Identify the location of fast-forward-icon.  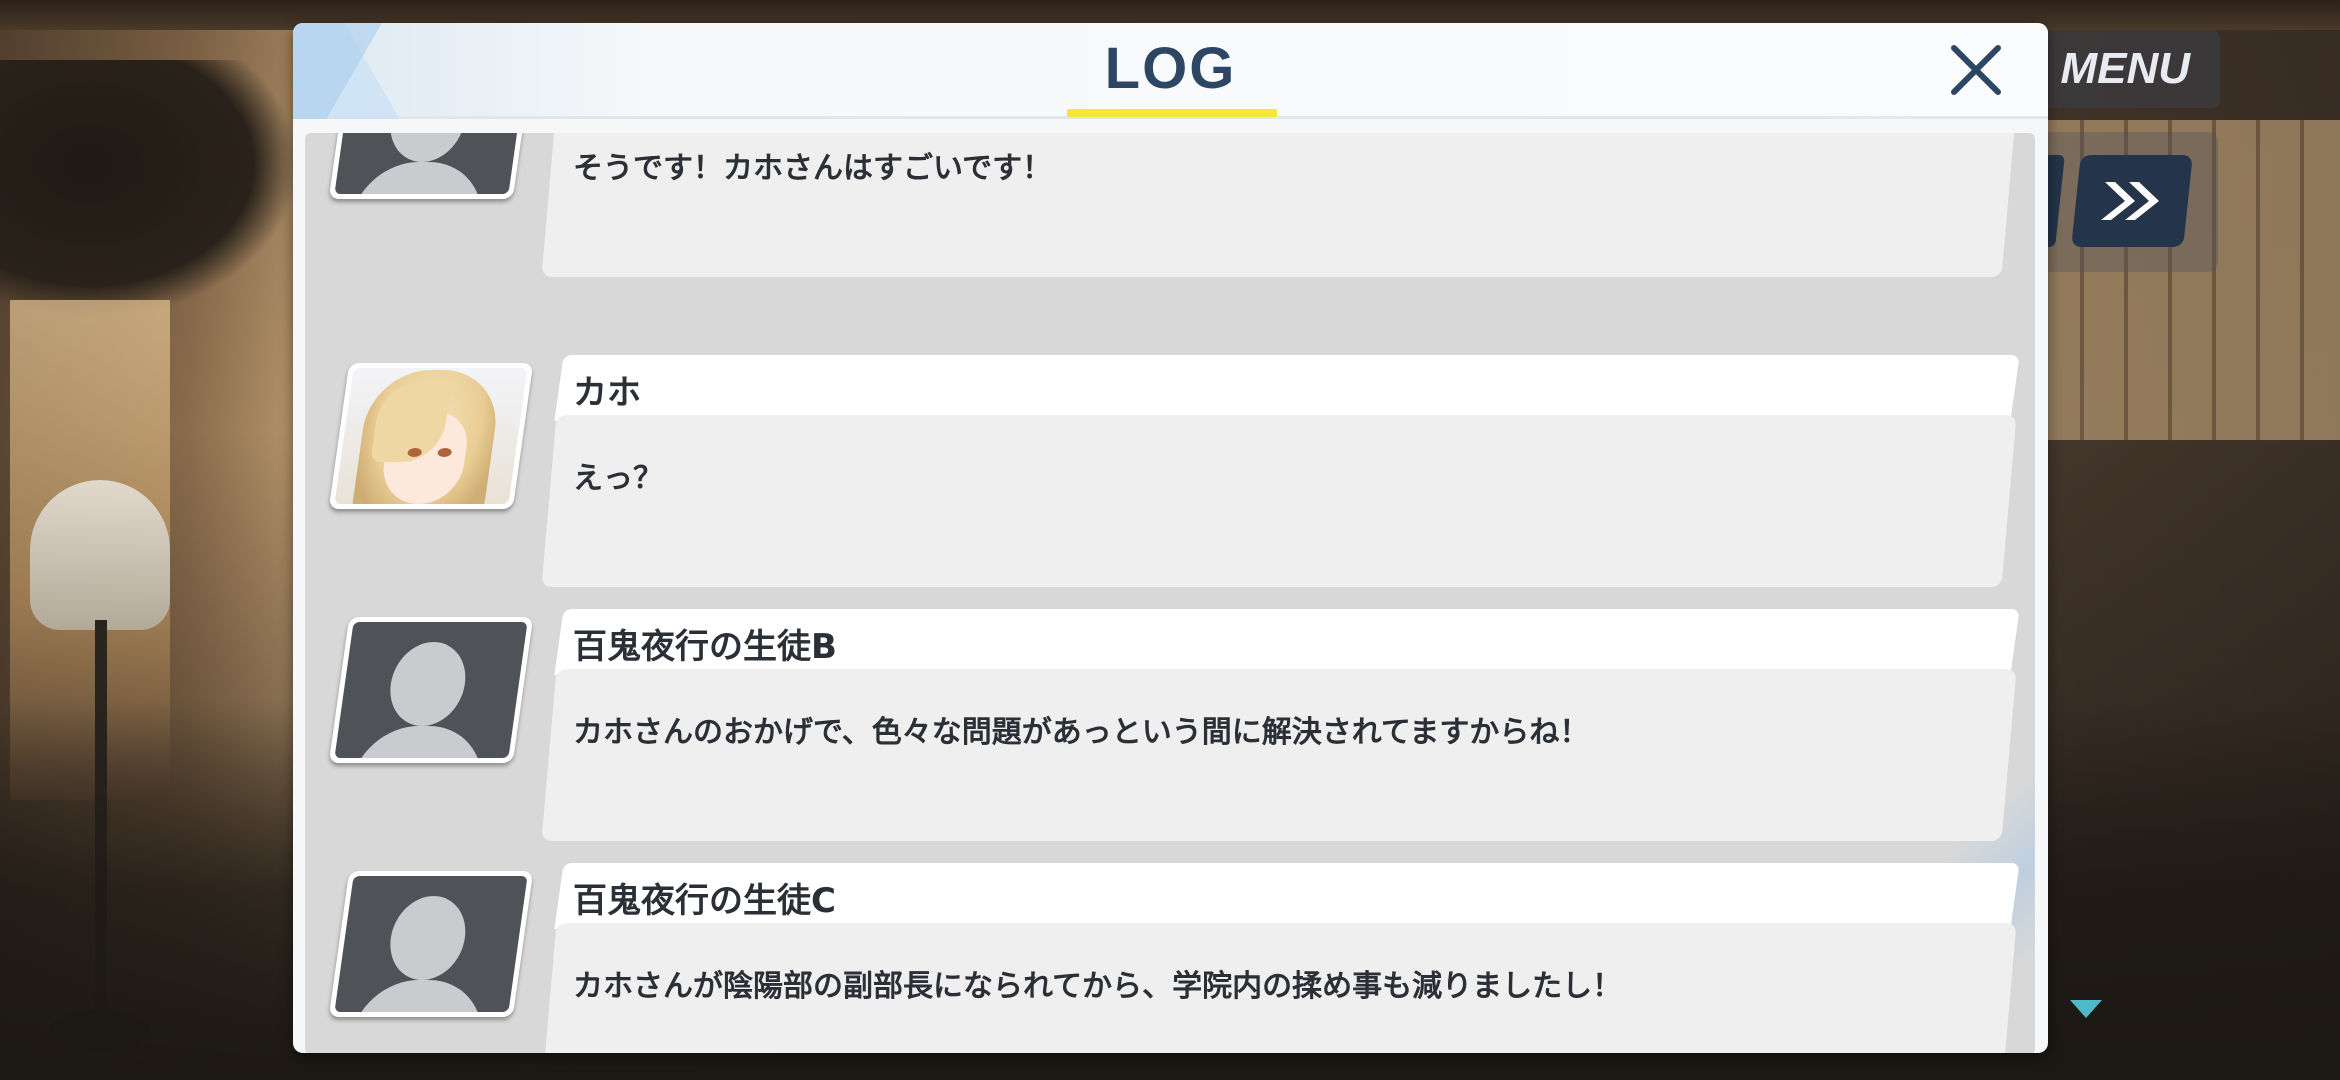
(2130, 201).